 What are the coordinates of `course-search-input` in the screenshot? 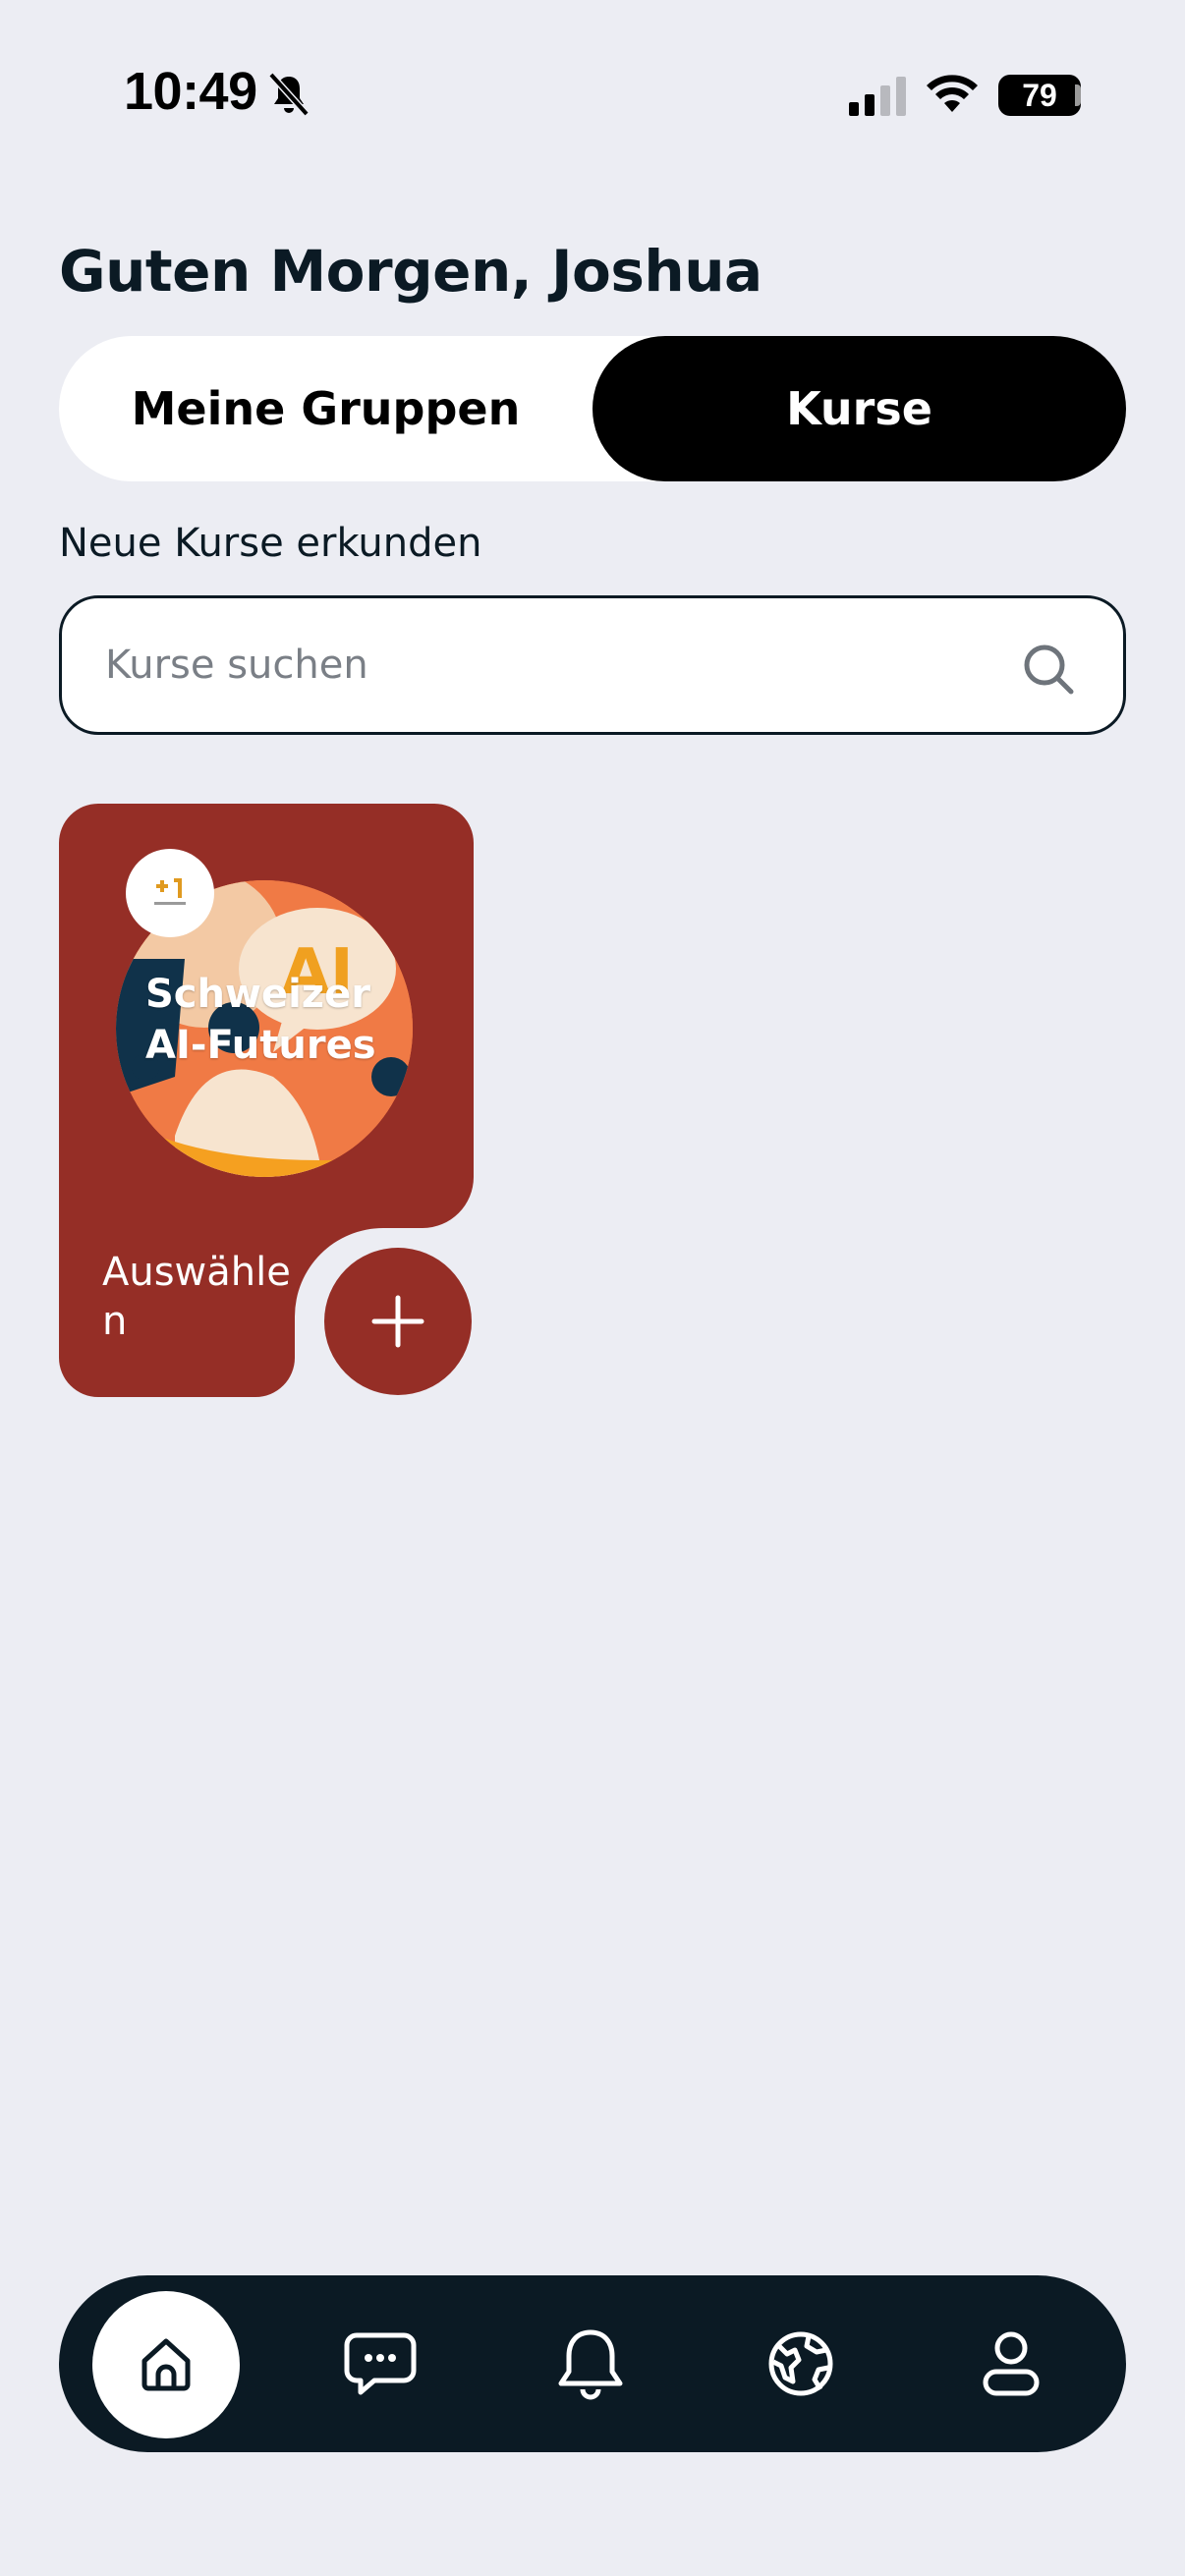 It's located at (547, 665).